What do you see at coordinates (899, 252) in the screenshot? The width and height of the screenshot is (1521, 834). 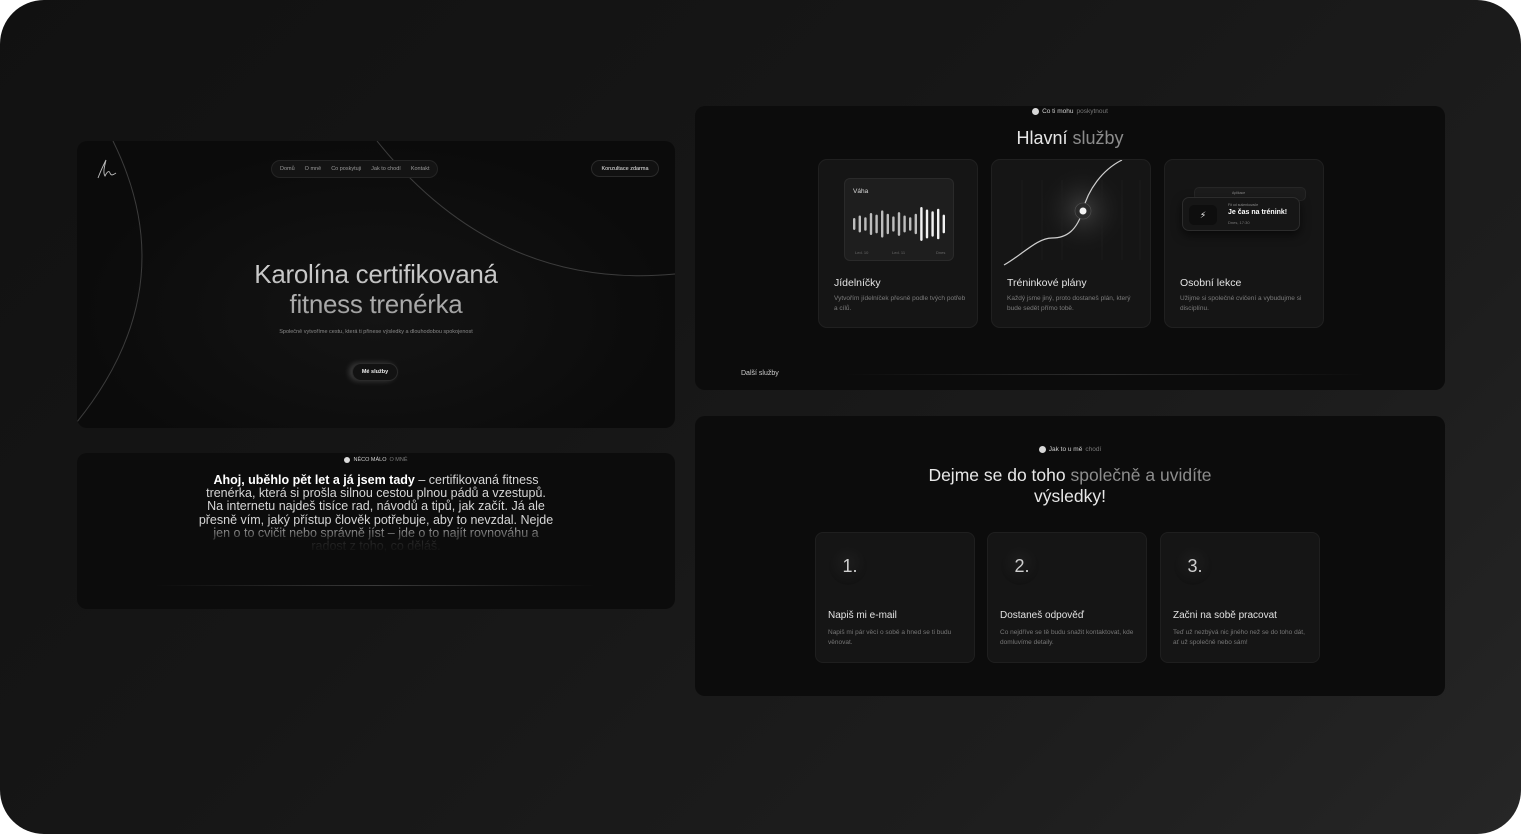 I see `weight-axis-label: Led. 11` at bounding box center [899, 252].